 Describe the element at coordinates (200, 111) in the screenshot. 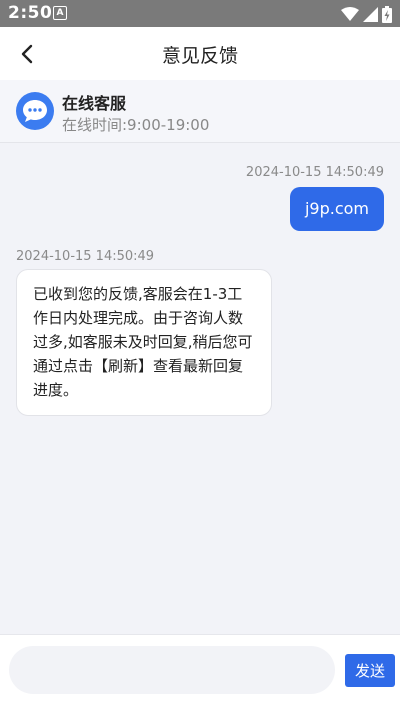

I see `service-info: 在线客服 在线时间:9:00-19:00` at that location.